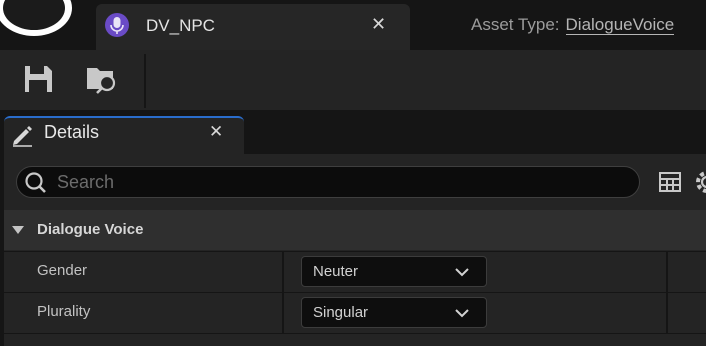 Image resolution: width=706 pixels, height=346 pixels. Describe the element at coordinates (34, 15) in the screenshot. I see `unreal-logo-inner` at that location.